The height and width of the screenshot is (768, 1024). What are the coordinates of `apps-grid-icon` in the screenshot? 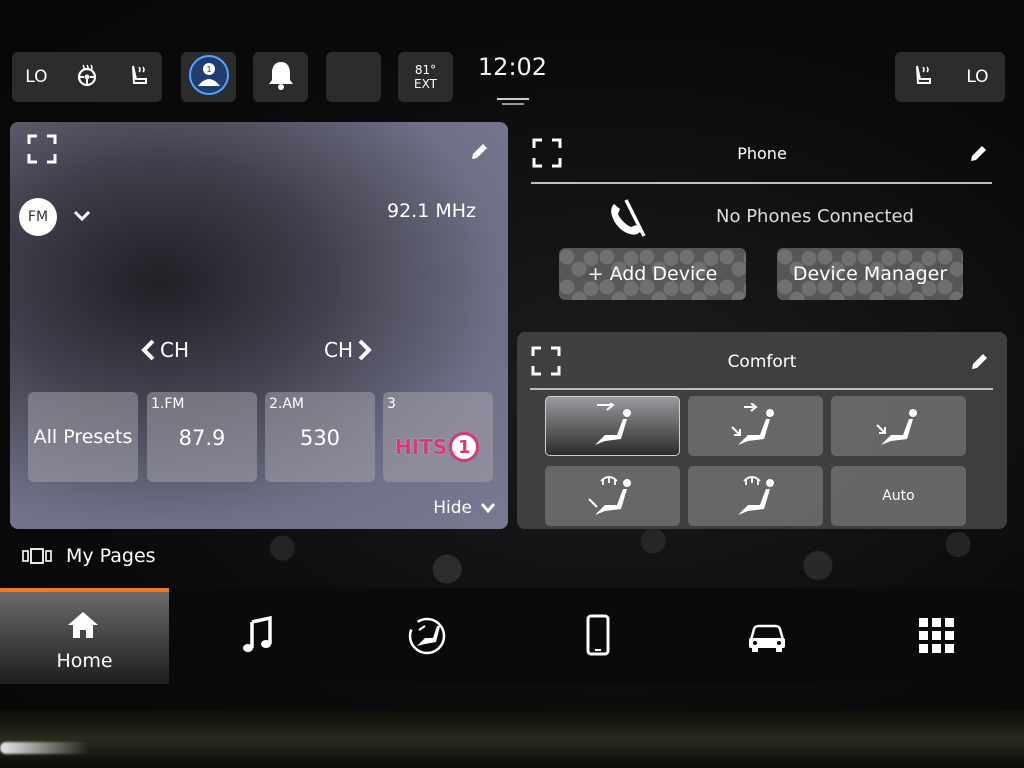 It's located at (936, 635).